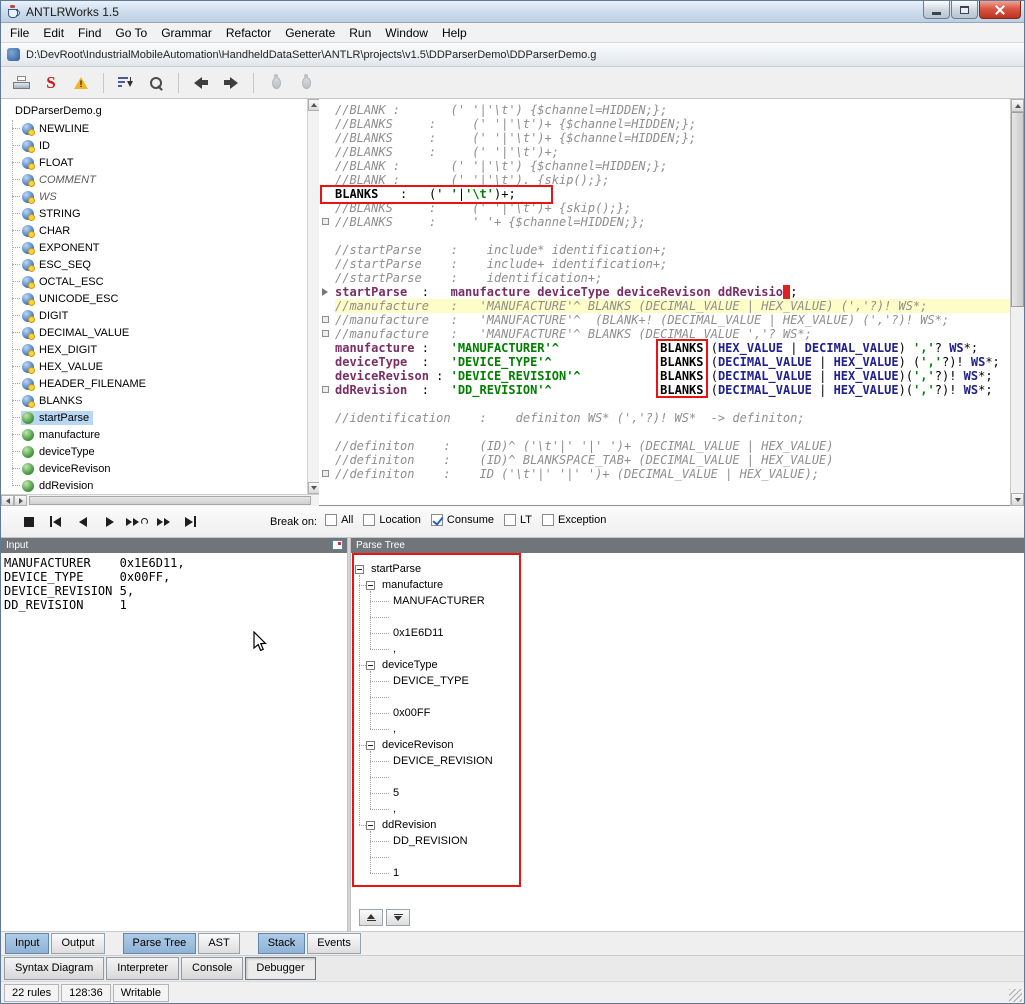  Describe the element at coordinates (7, 500) in the screenshot. I see `scroll-left-button` at that location.